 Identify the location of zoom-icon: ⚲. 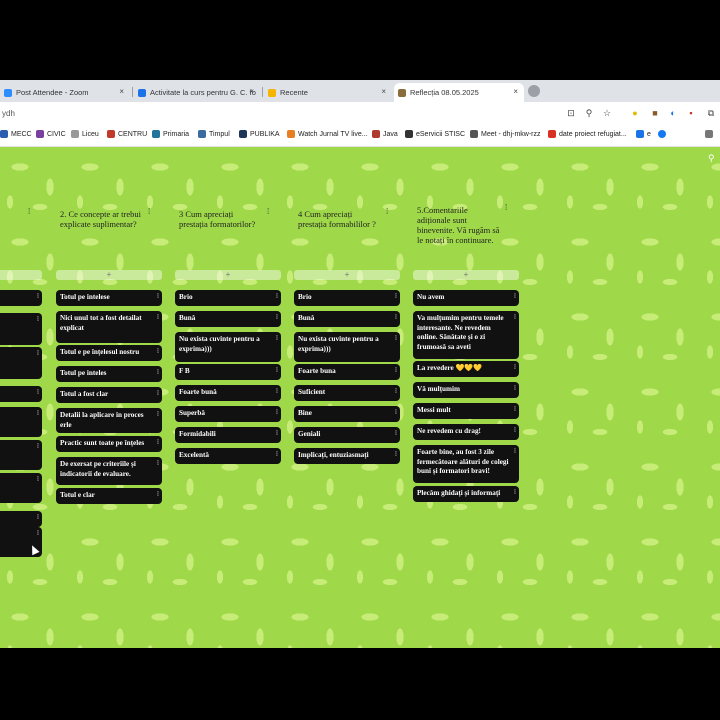
(589, 113).